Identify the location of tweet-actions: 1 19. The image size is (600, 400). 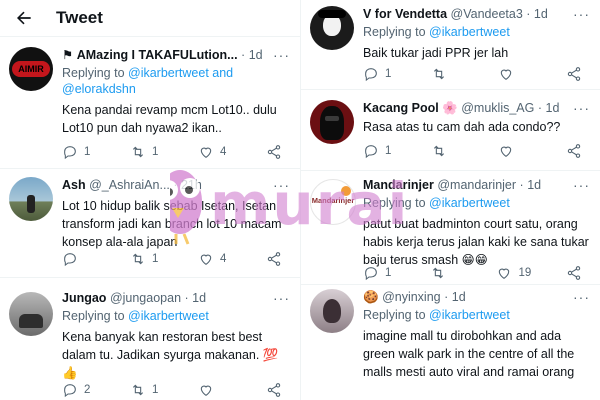
(472, 273).